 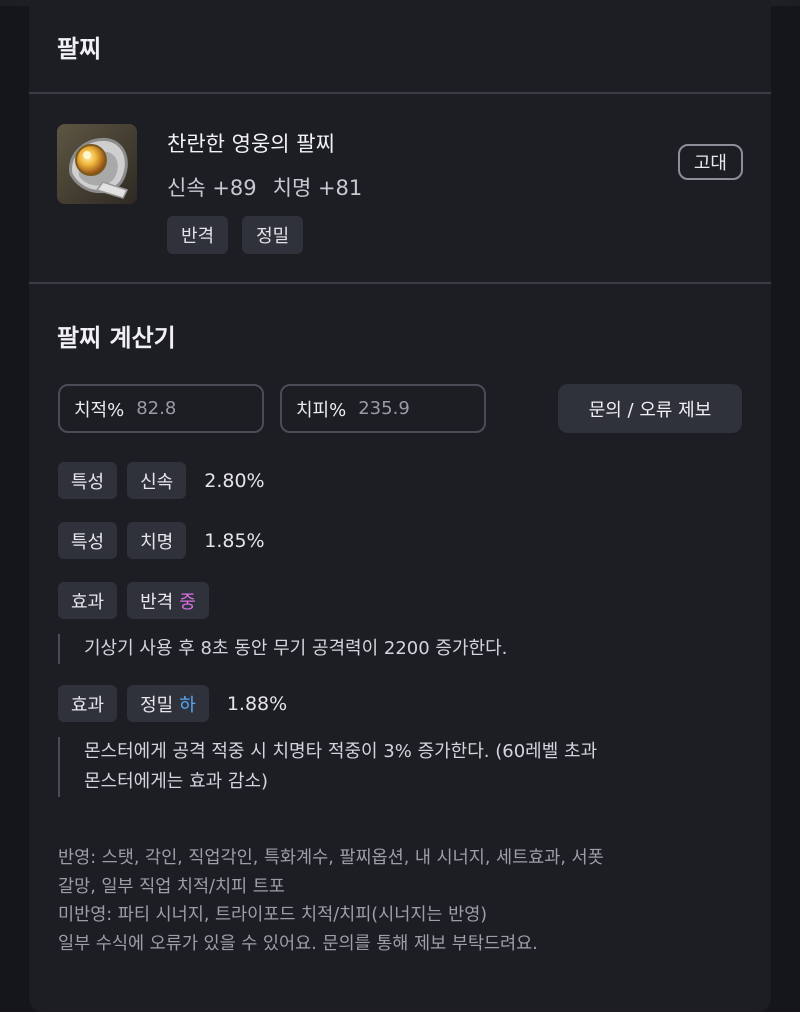 What do you see at coordinates (171, 886) in the screenshot?
I see `note-line: 갈망, 일부 직업 치적/치피 트포` at bounding box center [171, 886].